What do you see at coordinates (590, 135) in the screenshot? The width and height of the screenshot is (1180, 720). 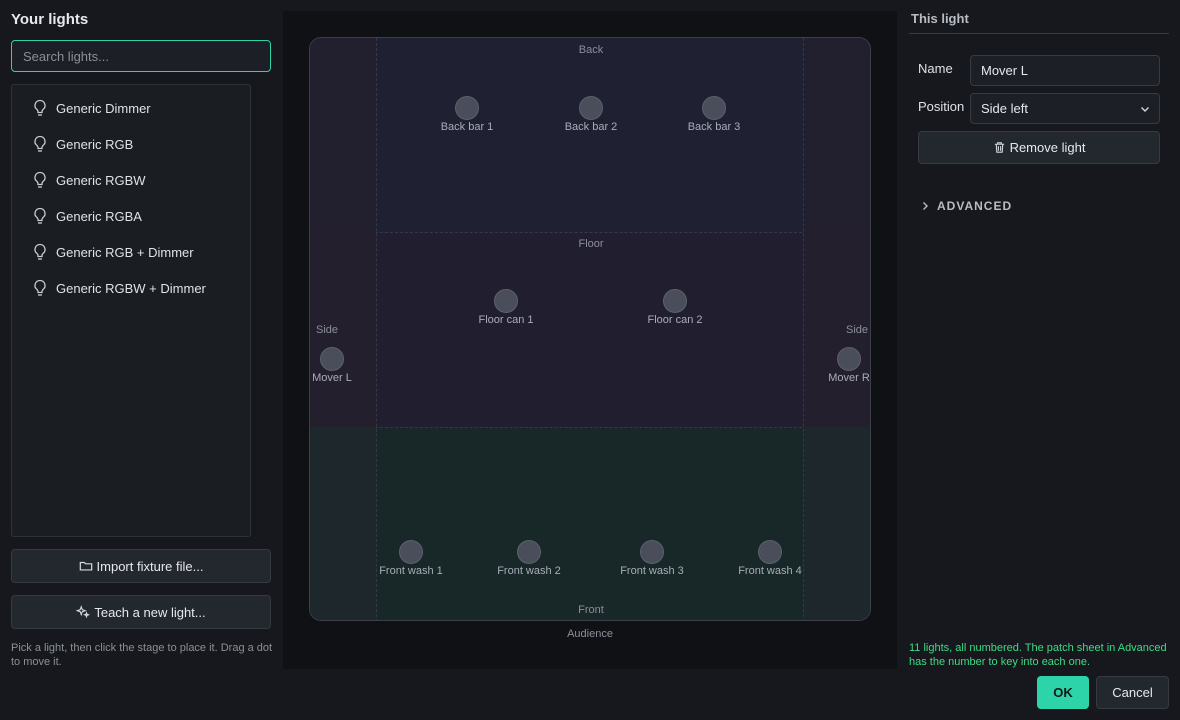 I see `zone-back` at bounding box center [590, 135].